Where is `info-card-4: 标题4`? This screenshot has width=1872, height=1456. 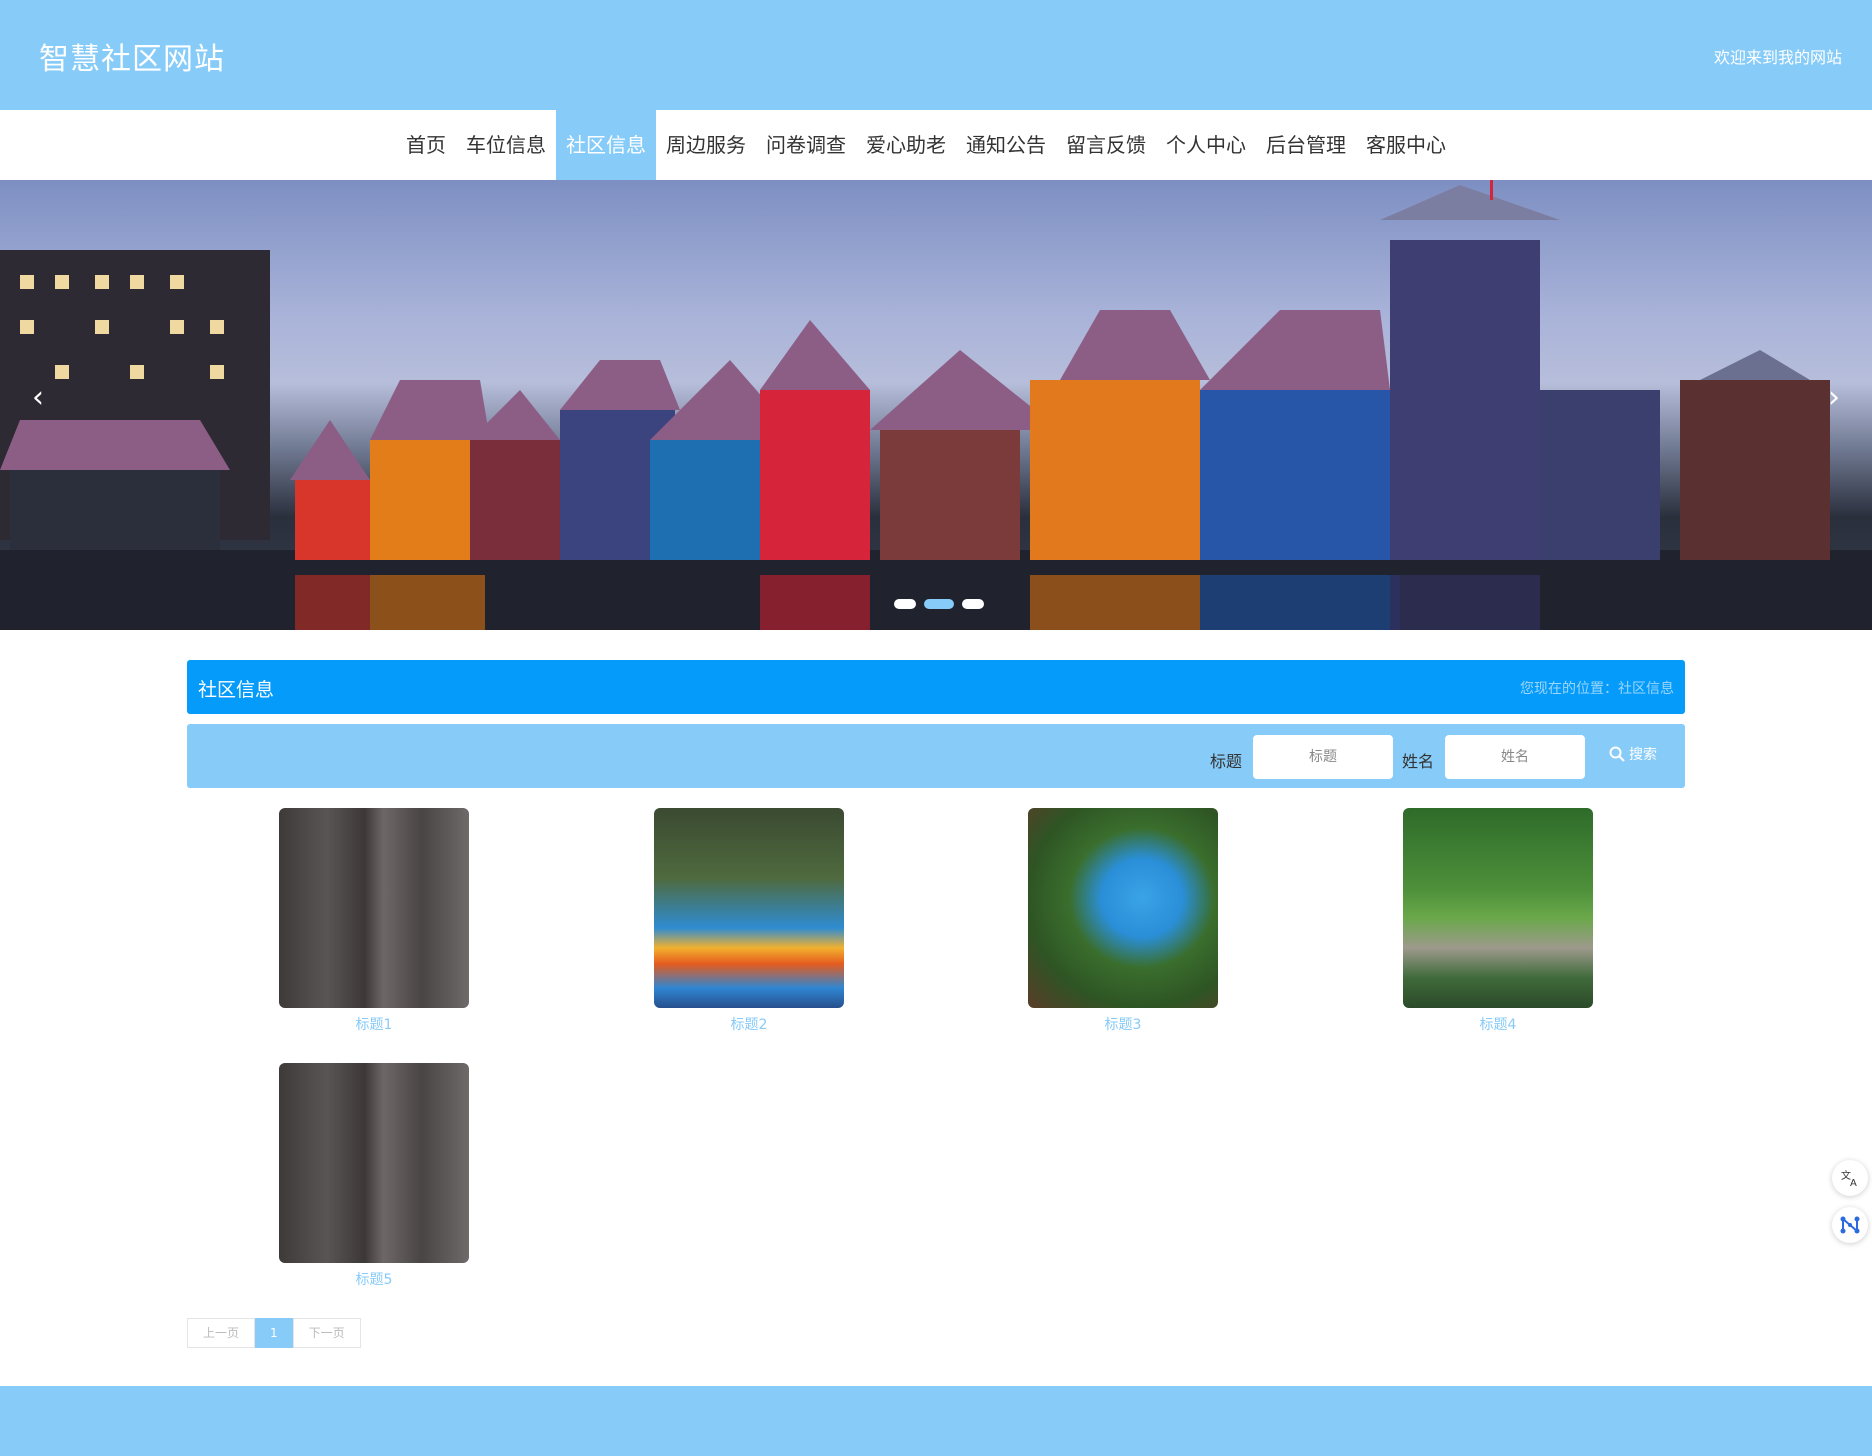 info-card-4: 标题4 is located at coordinates (1498, 921).